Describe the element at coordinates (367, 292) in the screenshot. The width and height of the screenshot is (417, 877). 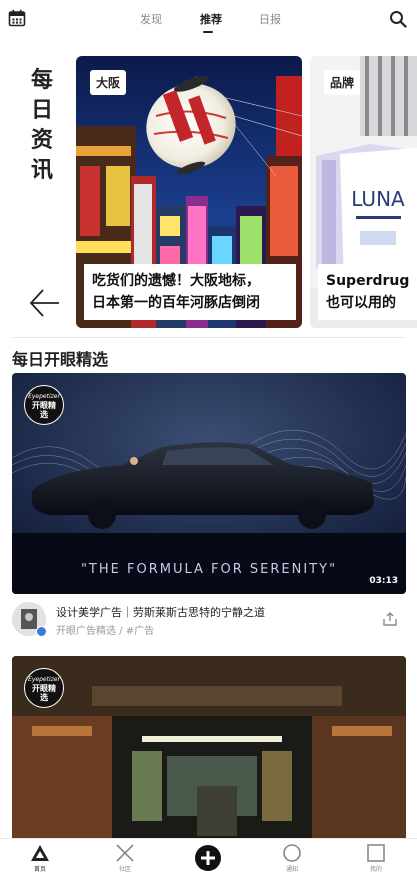
I see `card-caption: Superdrug 也可以用的` at that location.